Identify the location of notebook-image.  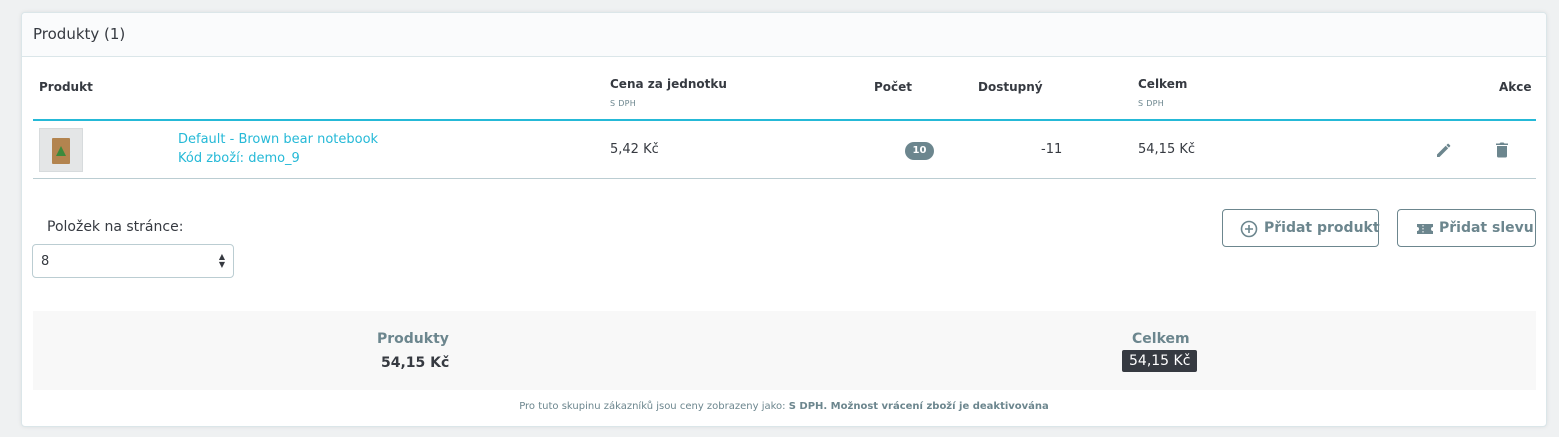
(61, 151).